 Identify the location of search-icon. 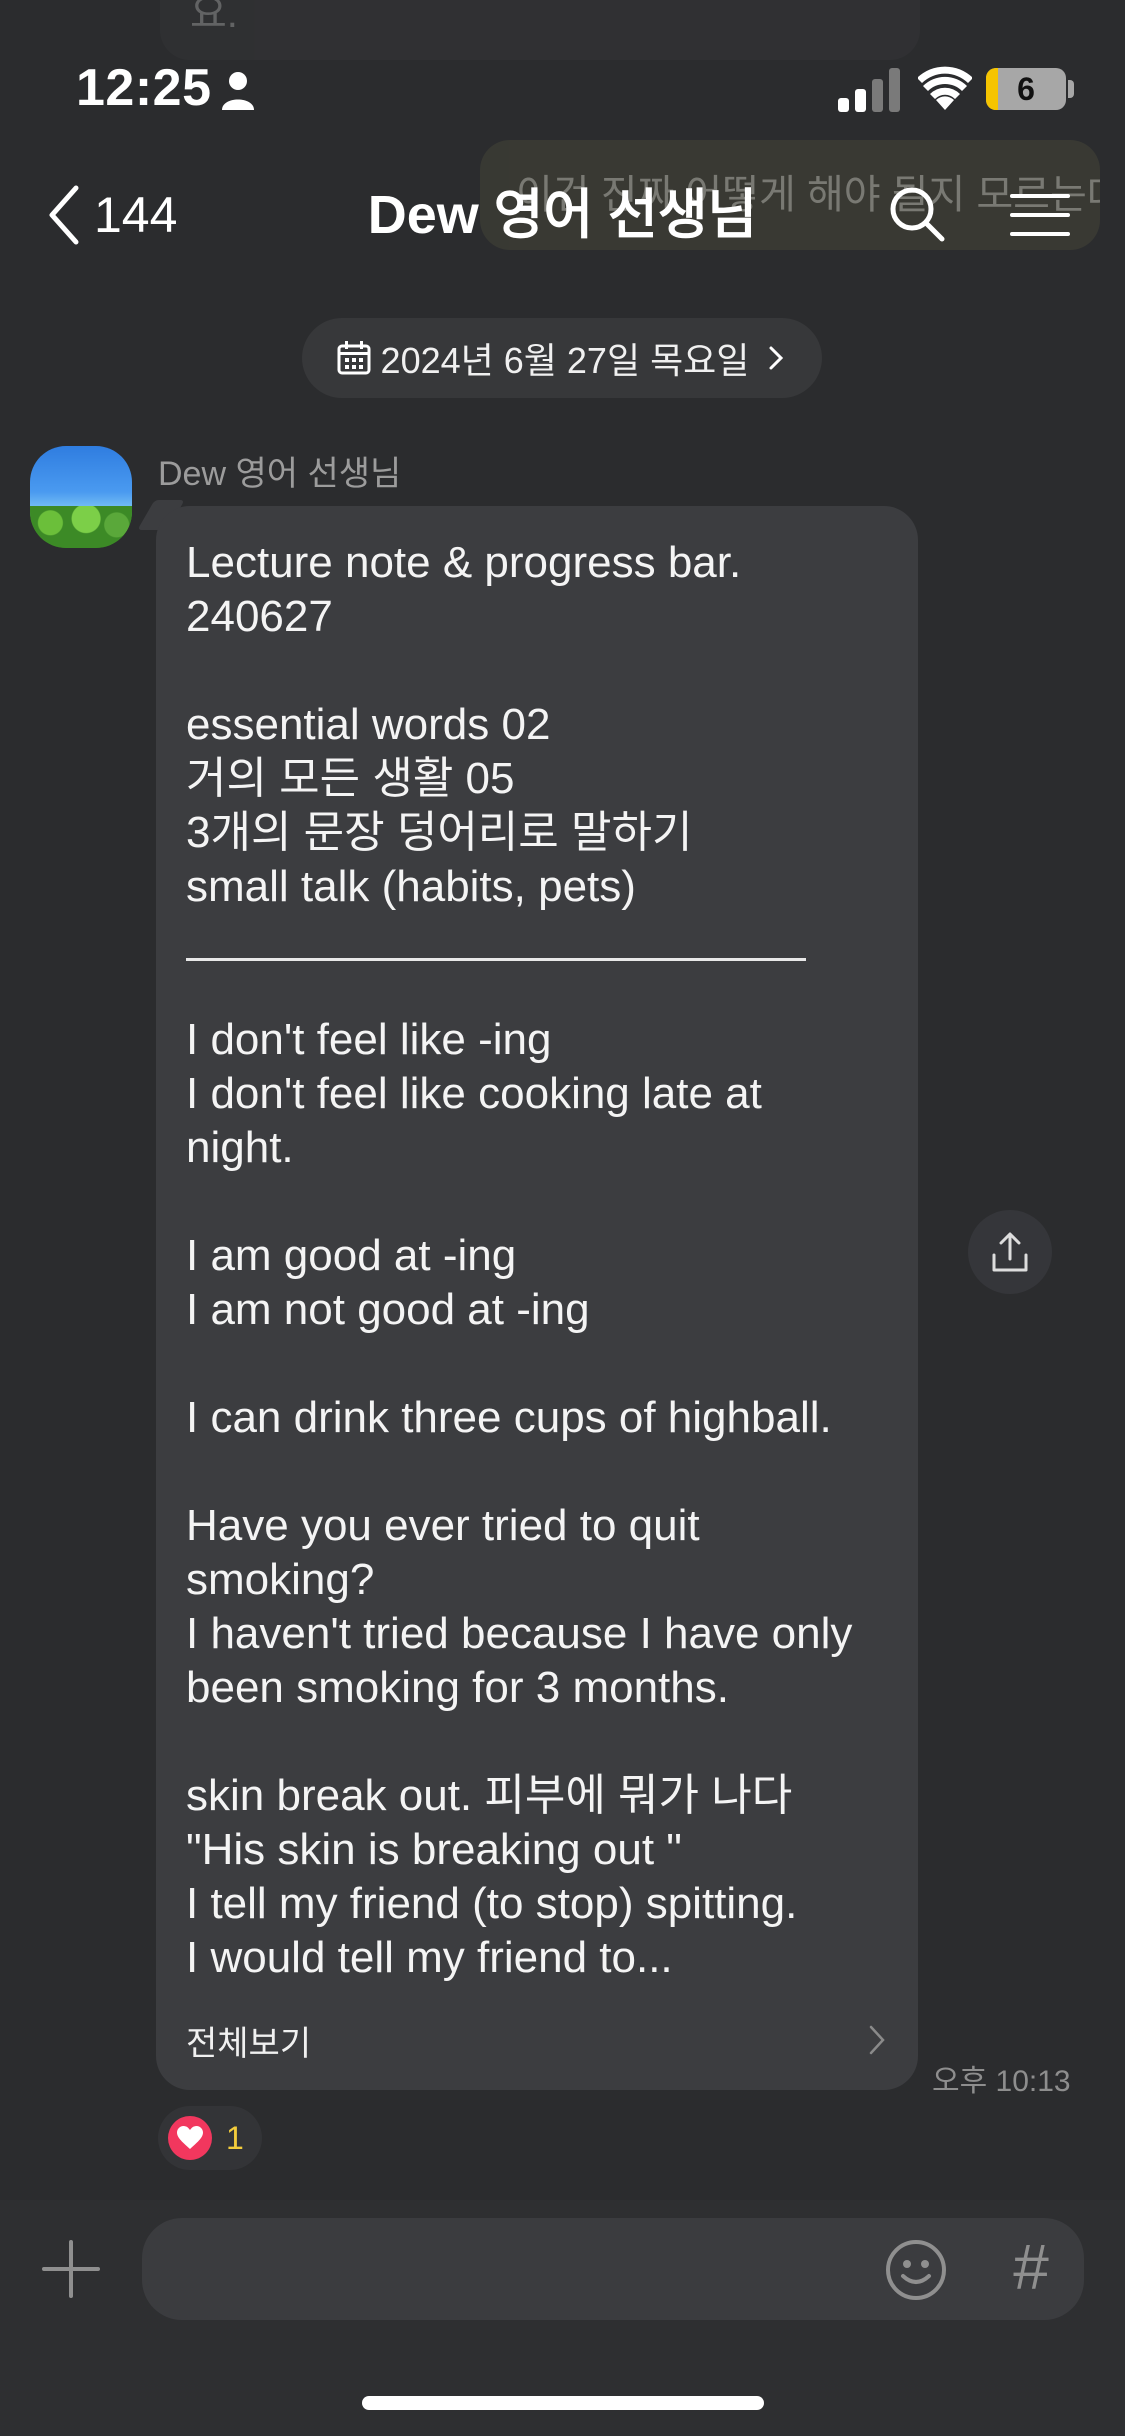
(917, 214).